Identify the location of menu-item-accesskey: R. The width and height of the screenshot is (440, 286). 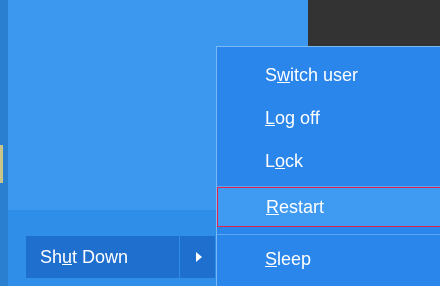
(272, 206).